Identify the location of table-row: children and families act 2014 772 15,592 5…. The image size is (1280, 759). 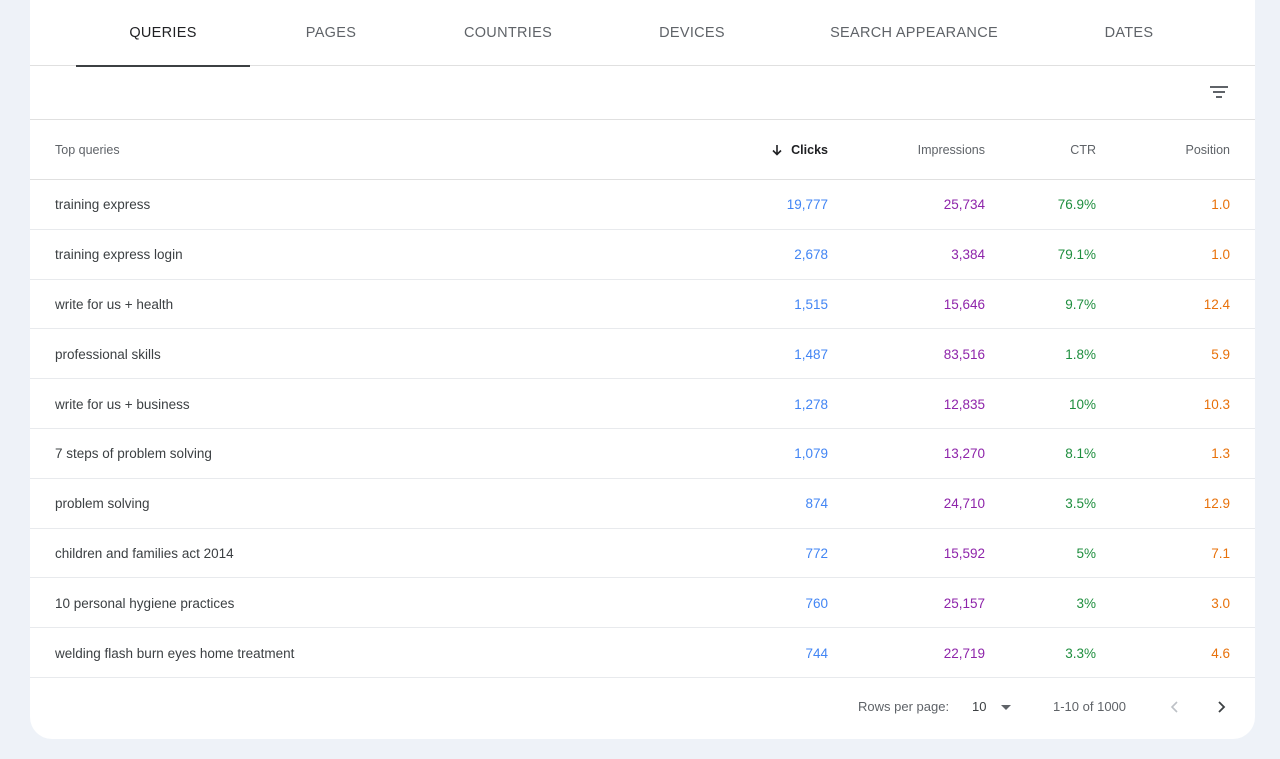
(642, 554).